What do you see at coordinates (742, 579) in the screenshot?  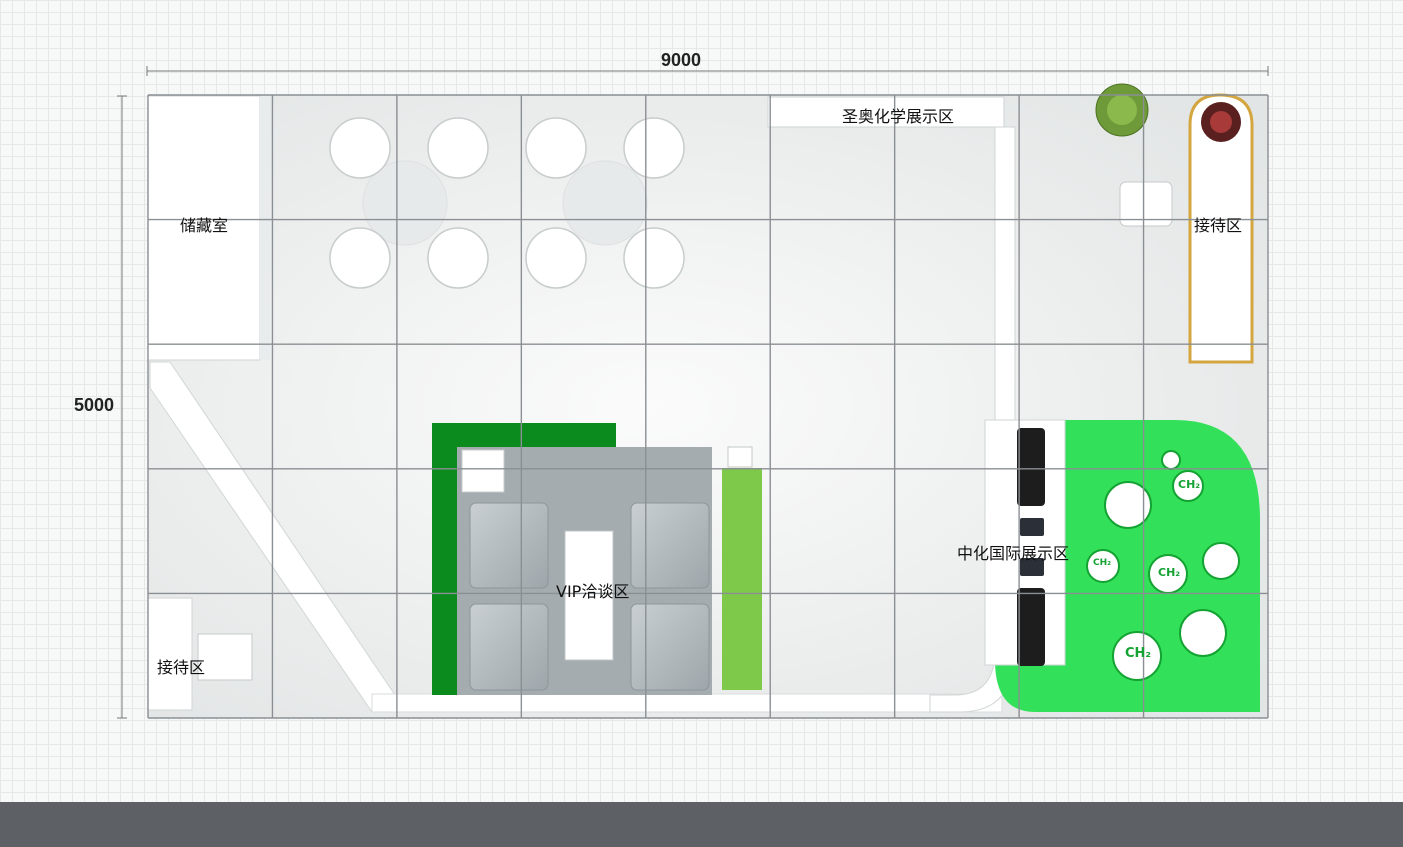 I see `plant-wall` at bounding box center [742, 579].